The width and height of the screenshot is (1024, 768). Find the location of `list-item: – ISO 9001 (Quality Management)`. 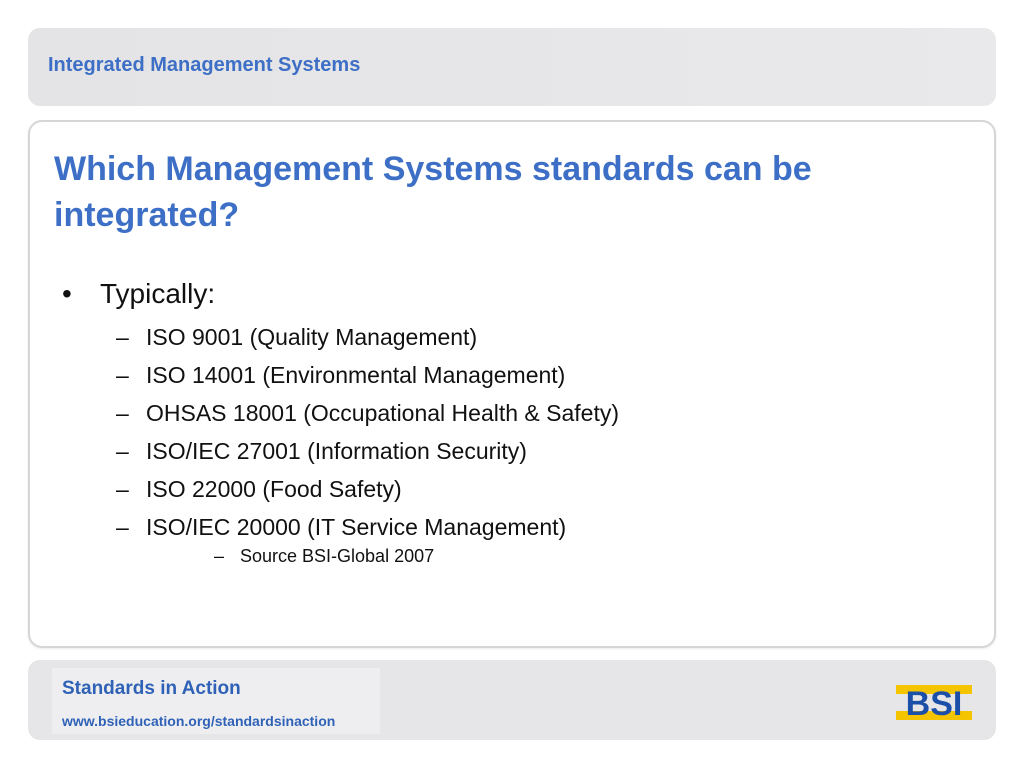

list-item: – ISO 9001 (Quality Management) is located at coordinates (367, 337).